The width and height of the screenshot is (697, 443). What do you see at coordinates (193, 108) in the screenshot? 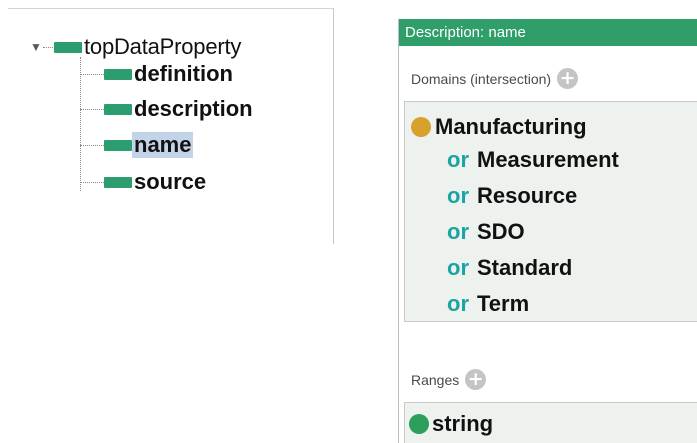
I see `tree-item-label: description` at bounding box center [193, 108].